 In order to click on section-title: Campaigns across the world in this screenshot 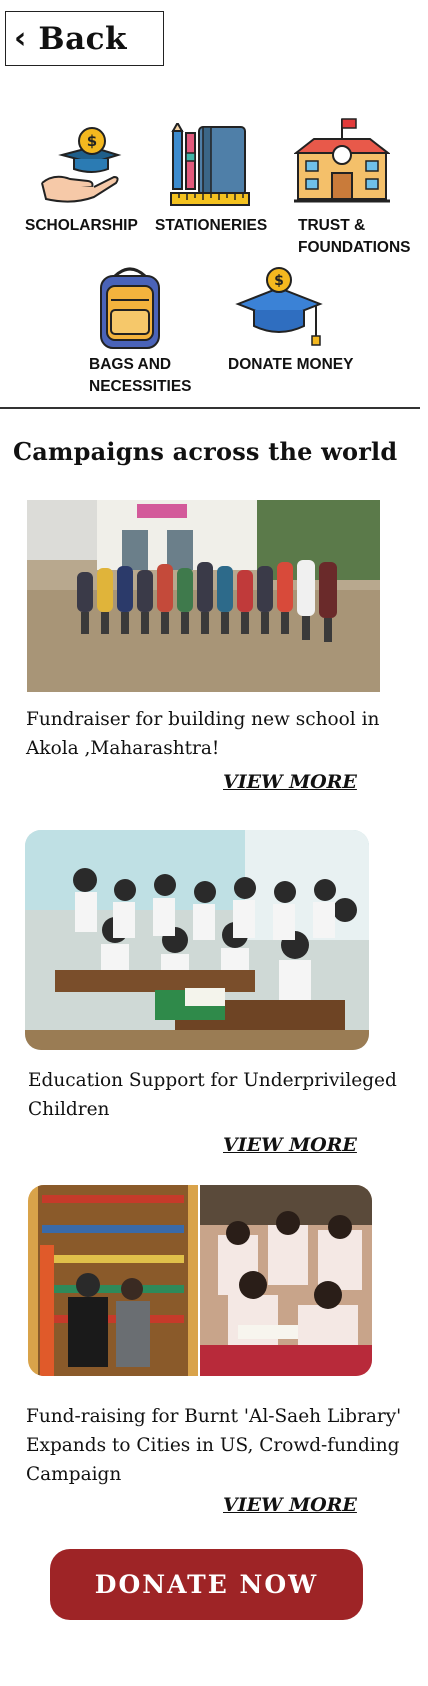, I will do `click(205, 451)`.